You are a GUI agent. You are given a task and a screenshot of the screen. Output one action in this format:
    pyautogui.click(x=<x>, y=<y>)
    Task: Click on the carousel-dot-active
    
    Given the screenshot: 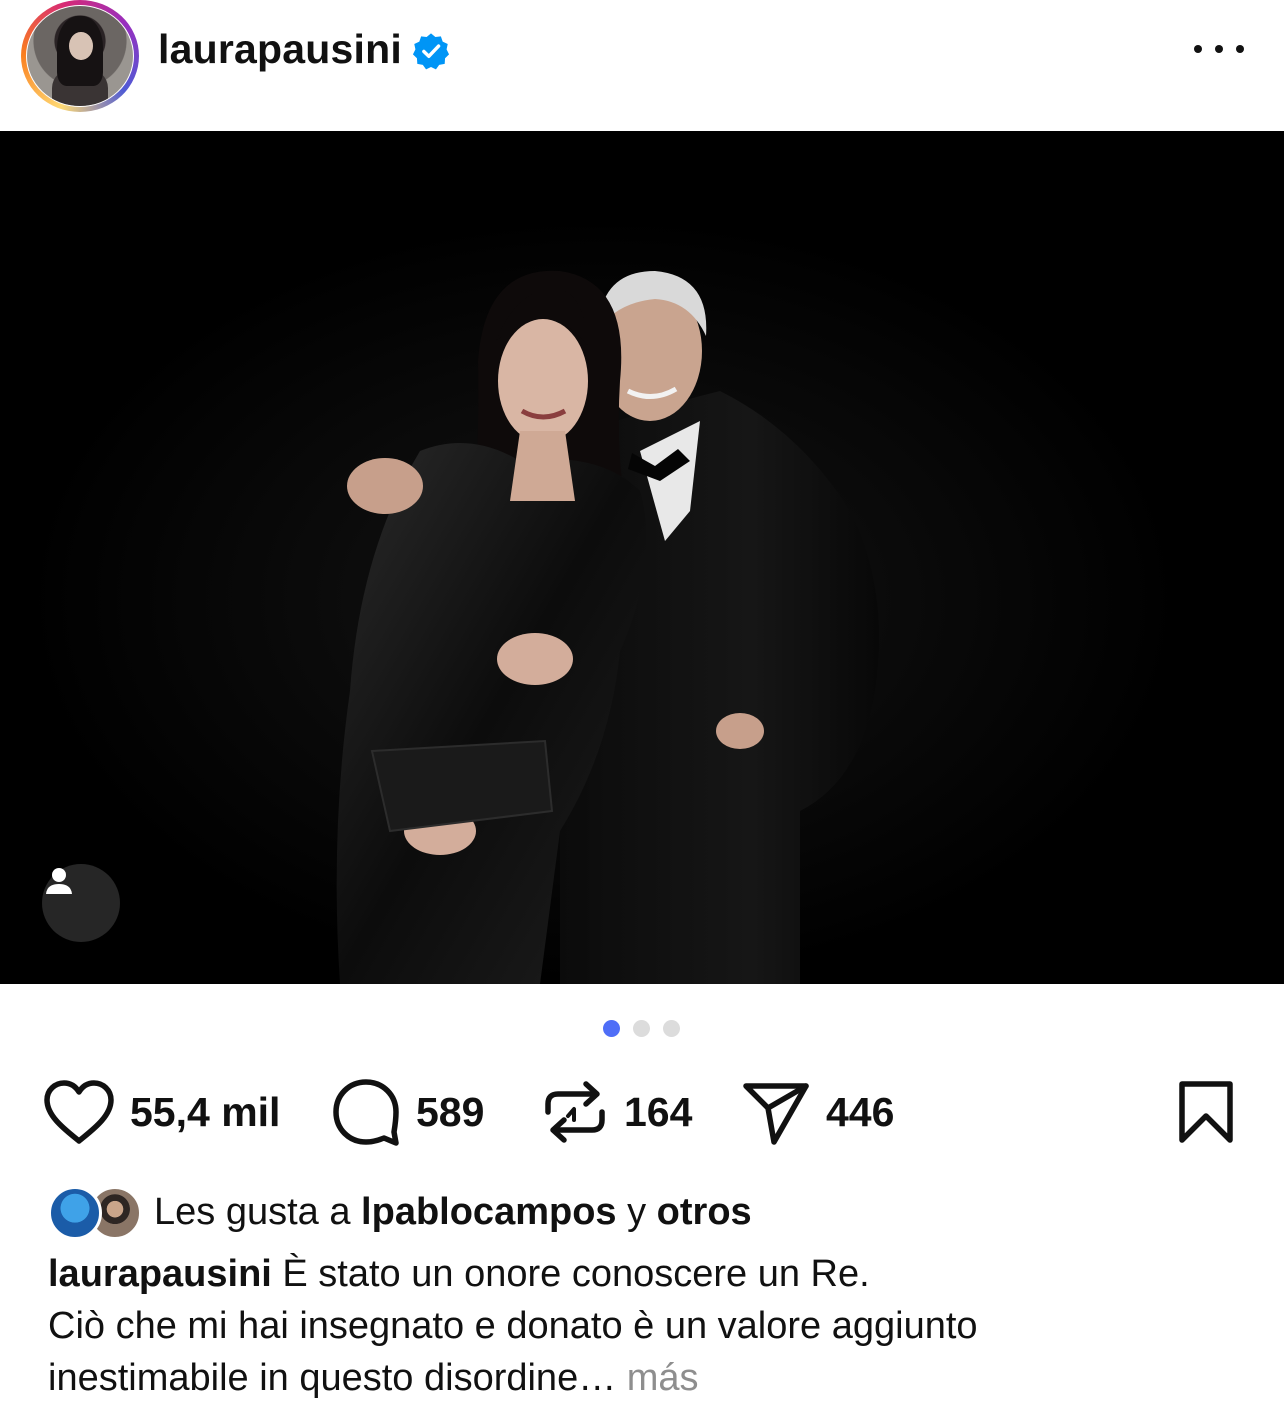 What is the action you would take?
    pyautogui.click(x=611, y=1028)
    